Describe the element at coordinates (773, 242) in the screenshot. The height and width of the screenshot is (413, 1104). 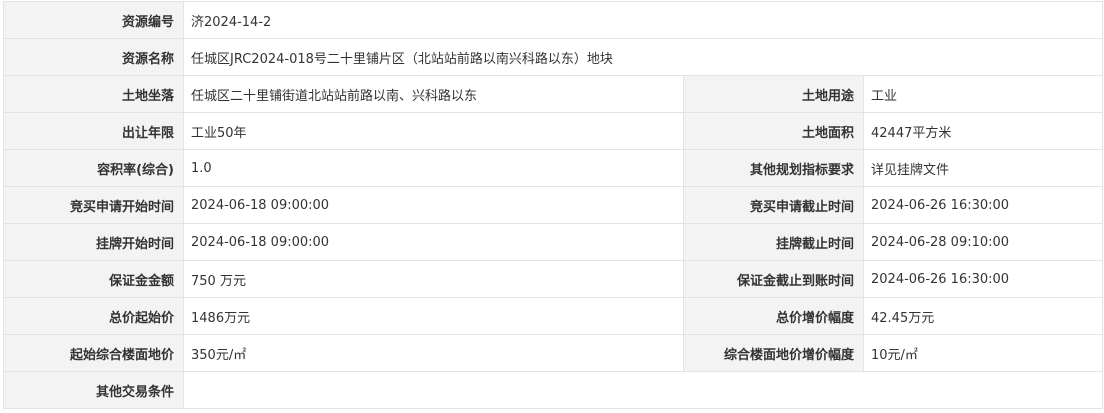
I see `label-listing-end: 挂牌截止时间` at that location.